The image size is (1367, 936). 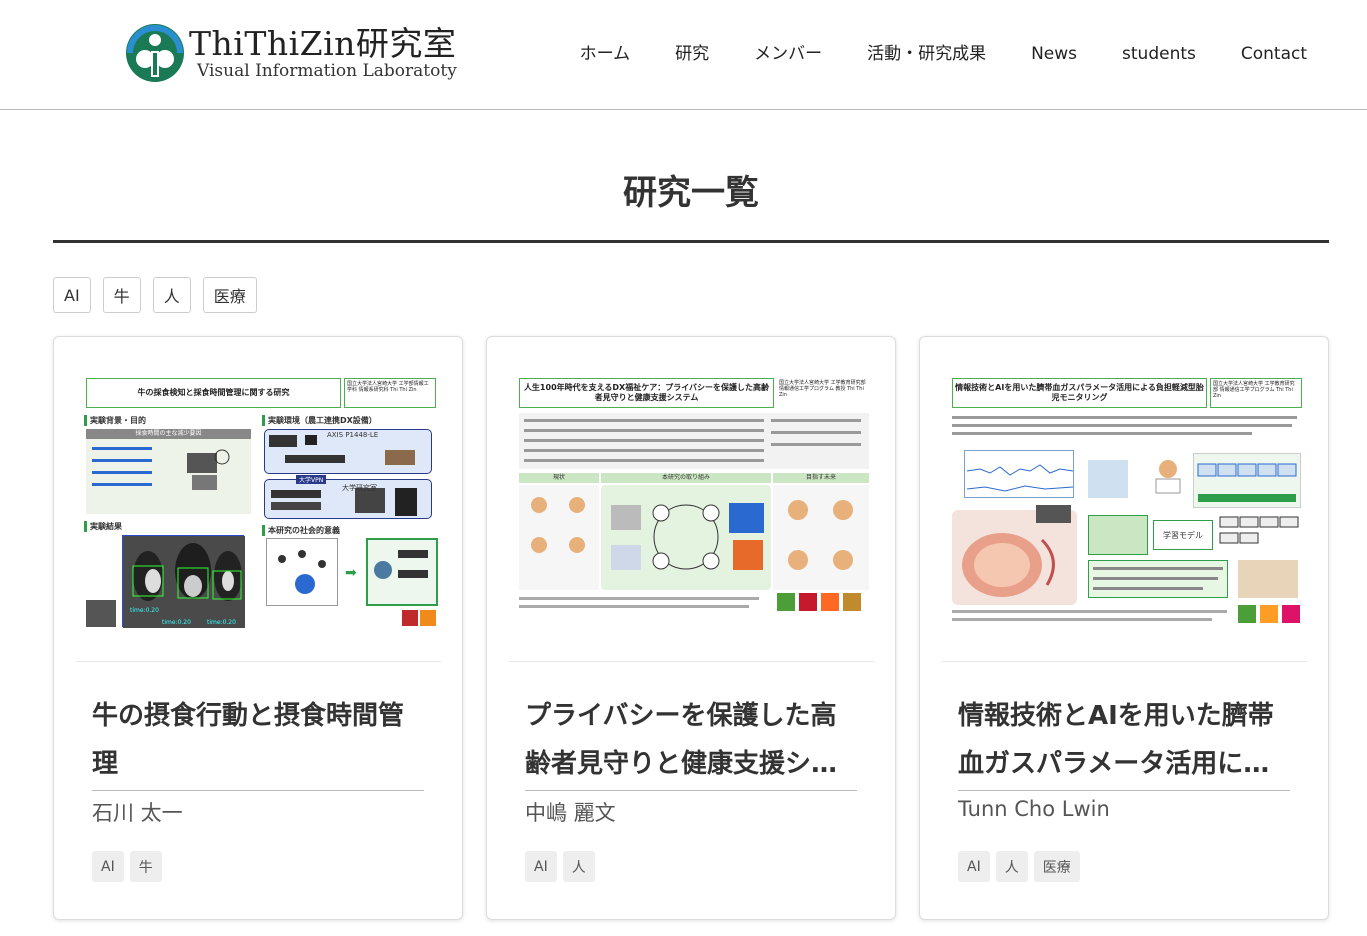 What do you see at coordinates (1014, 557) in the screenshot?
I see `fetus-illustration` at bounding box center [1014, 557].